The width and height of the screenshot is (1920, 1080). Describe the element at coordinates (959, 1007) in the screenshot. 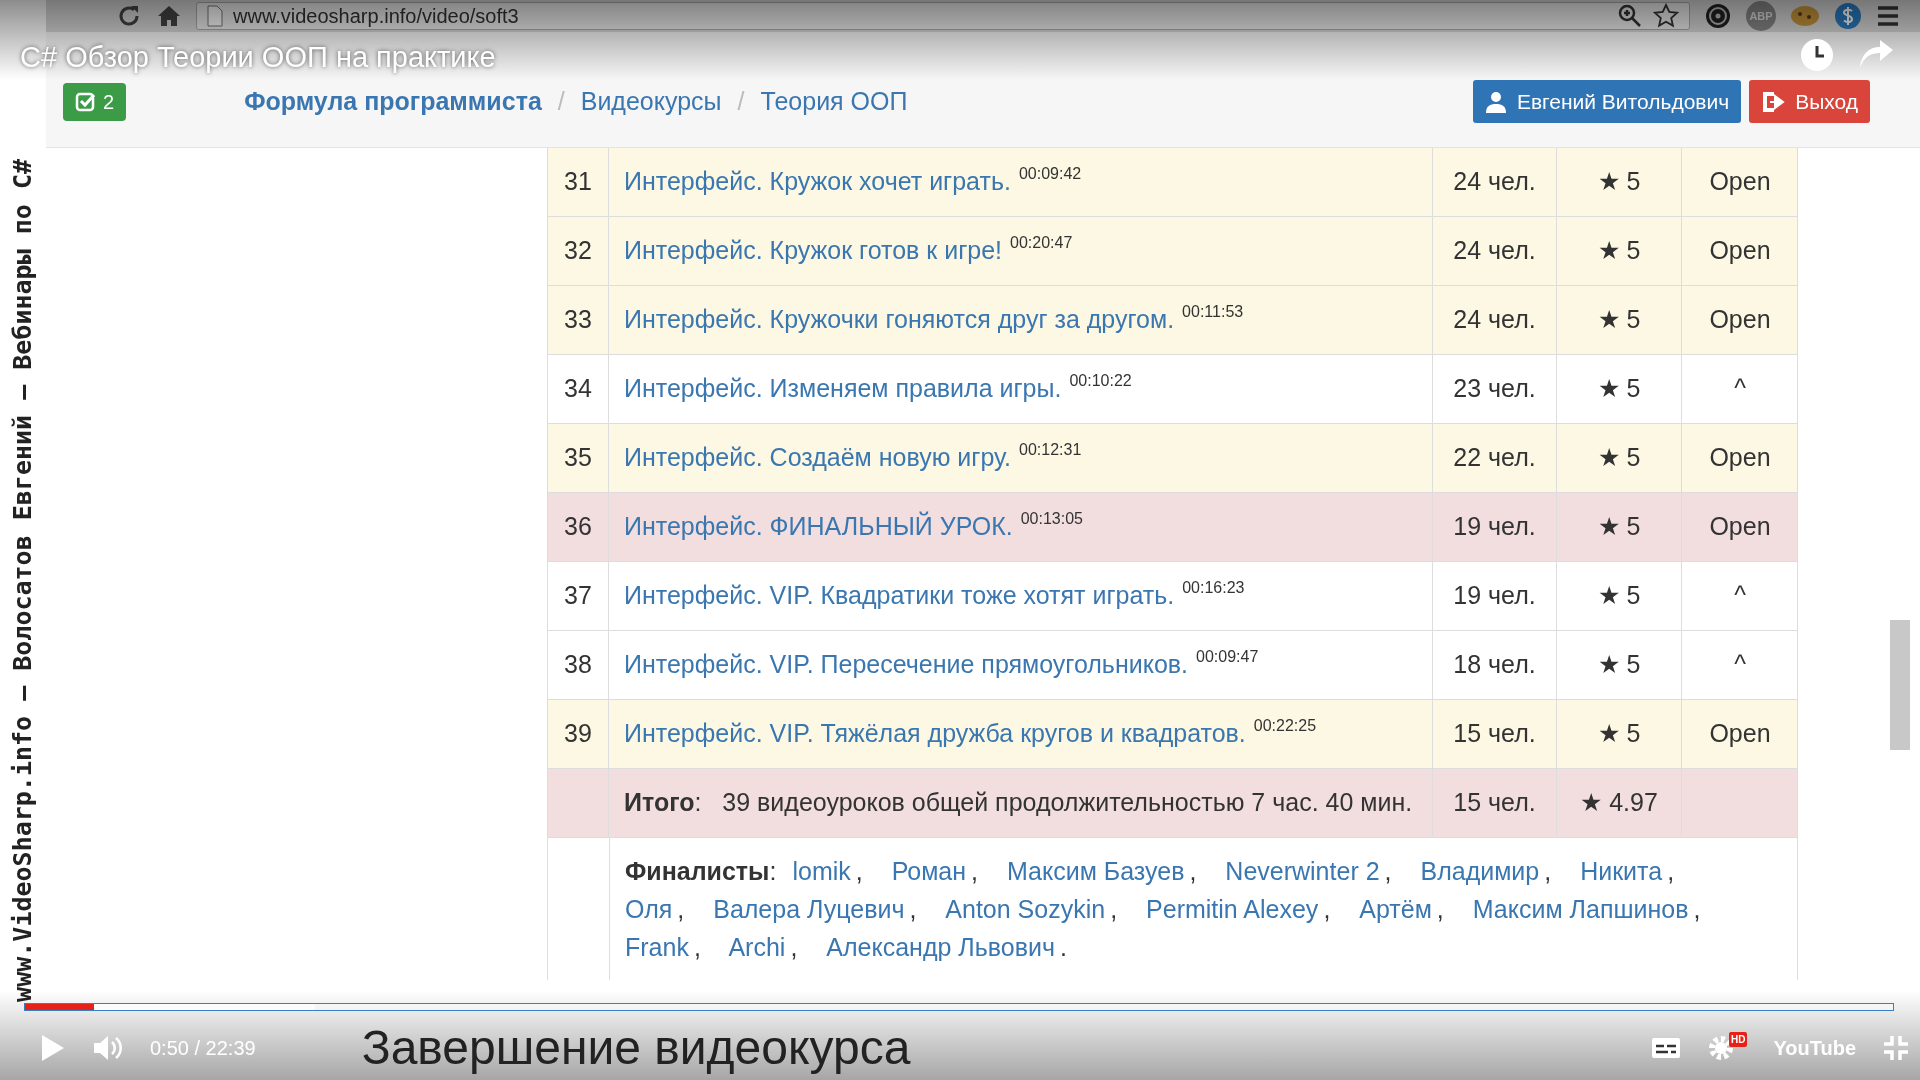

I see `progress-bar` at that location.